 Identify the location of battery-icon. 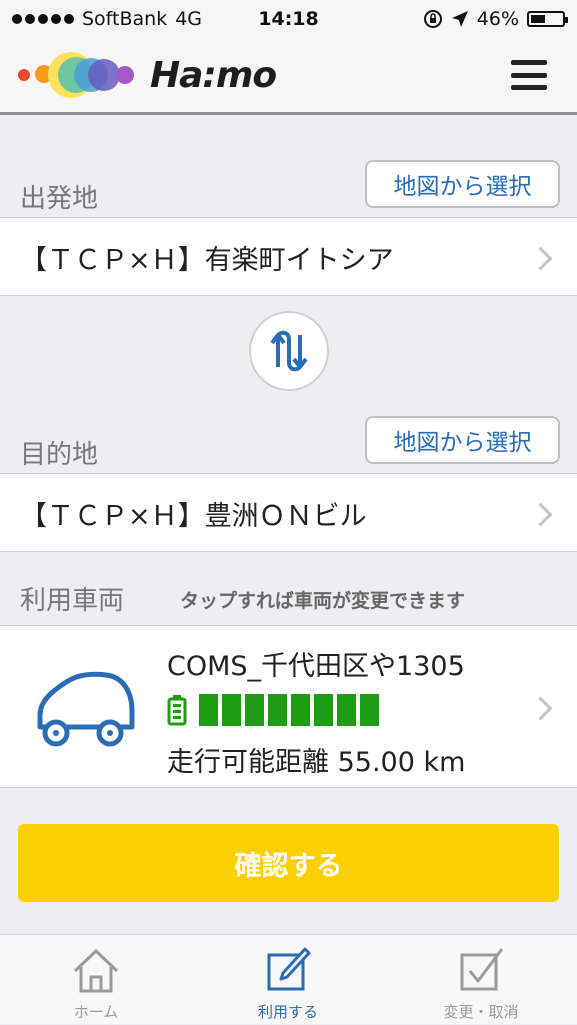
(547, 19).